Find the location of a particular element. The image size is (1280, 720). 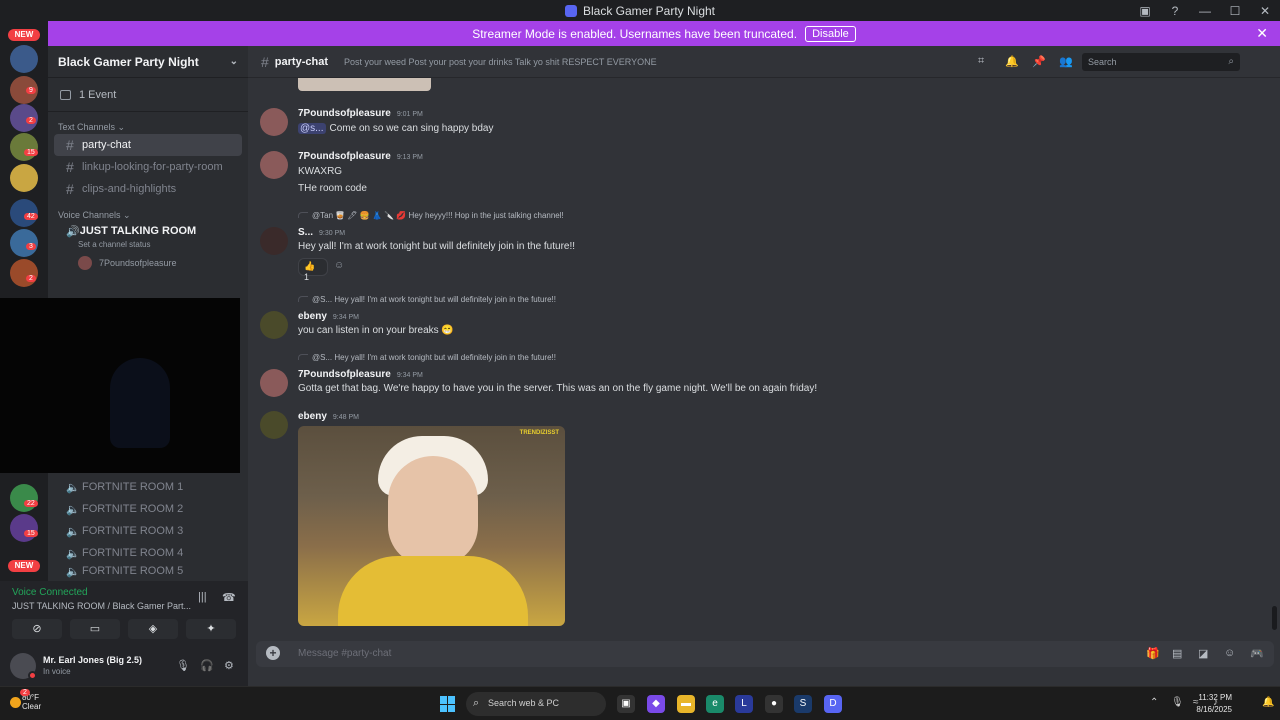

message-author: 7Poundsofpleasure 9:13 PM is located at coordinates (360, 156).